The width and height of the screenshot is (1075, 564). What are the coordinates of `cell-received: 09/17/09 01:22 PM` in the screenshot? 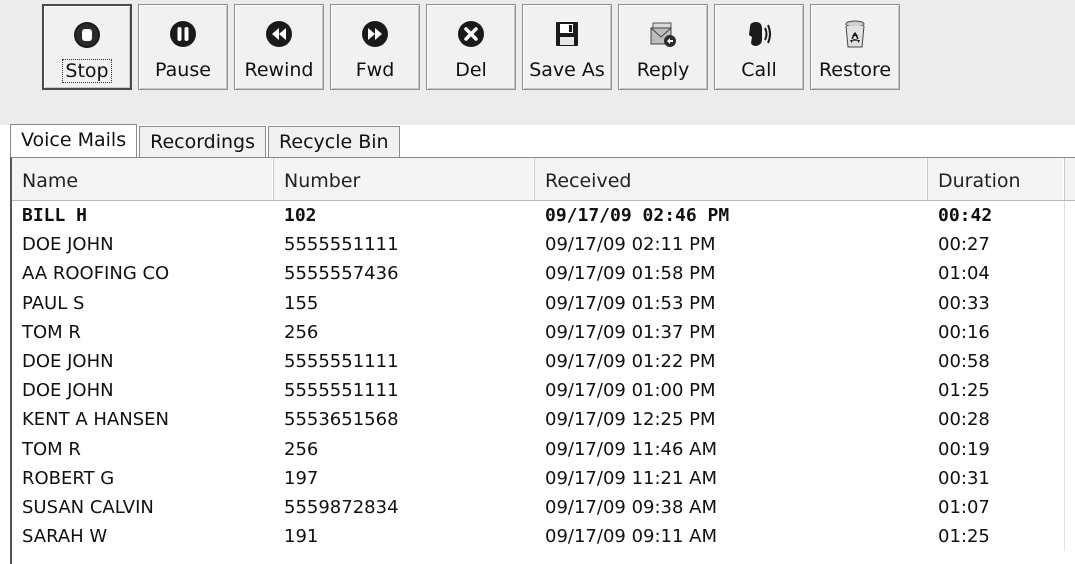 It's located at (630, 361).